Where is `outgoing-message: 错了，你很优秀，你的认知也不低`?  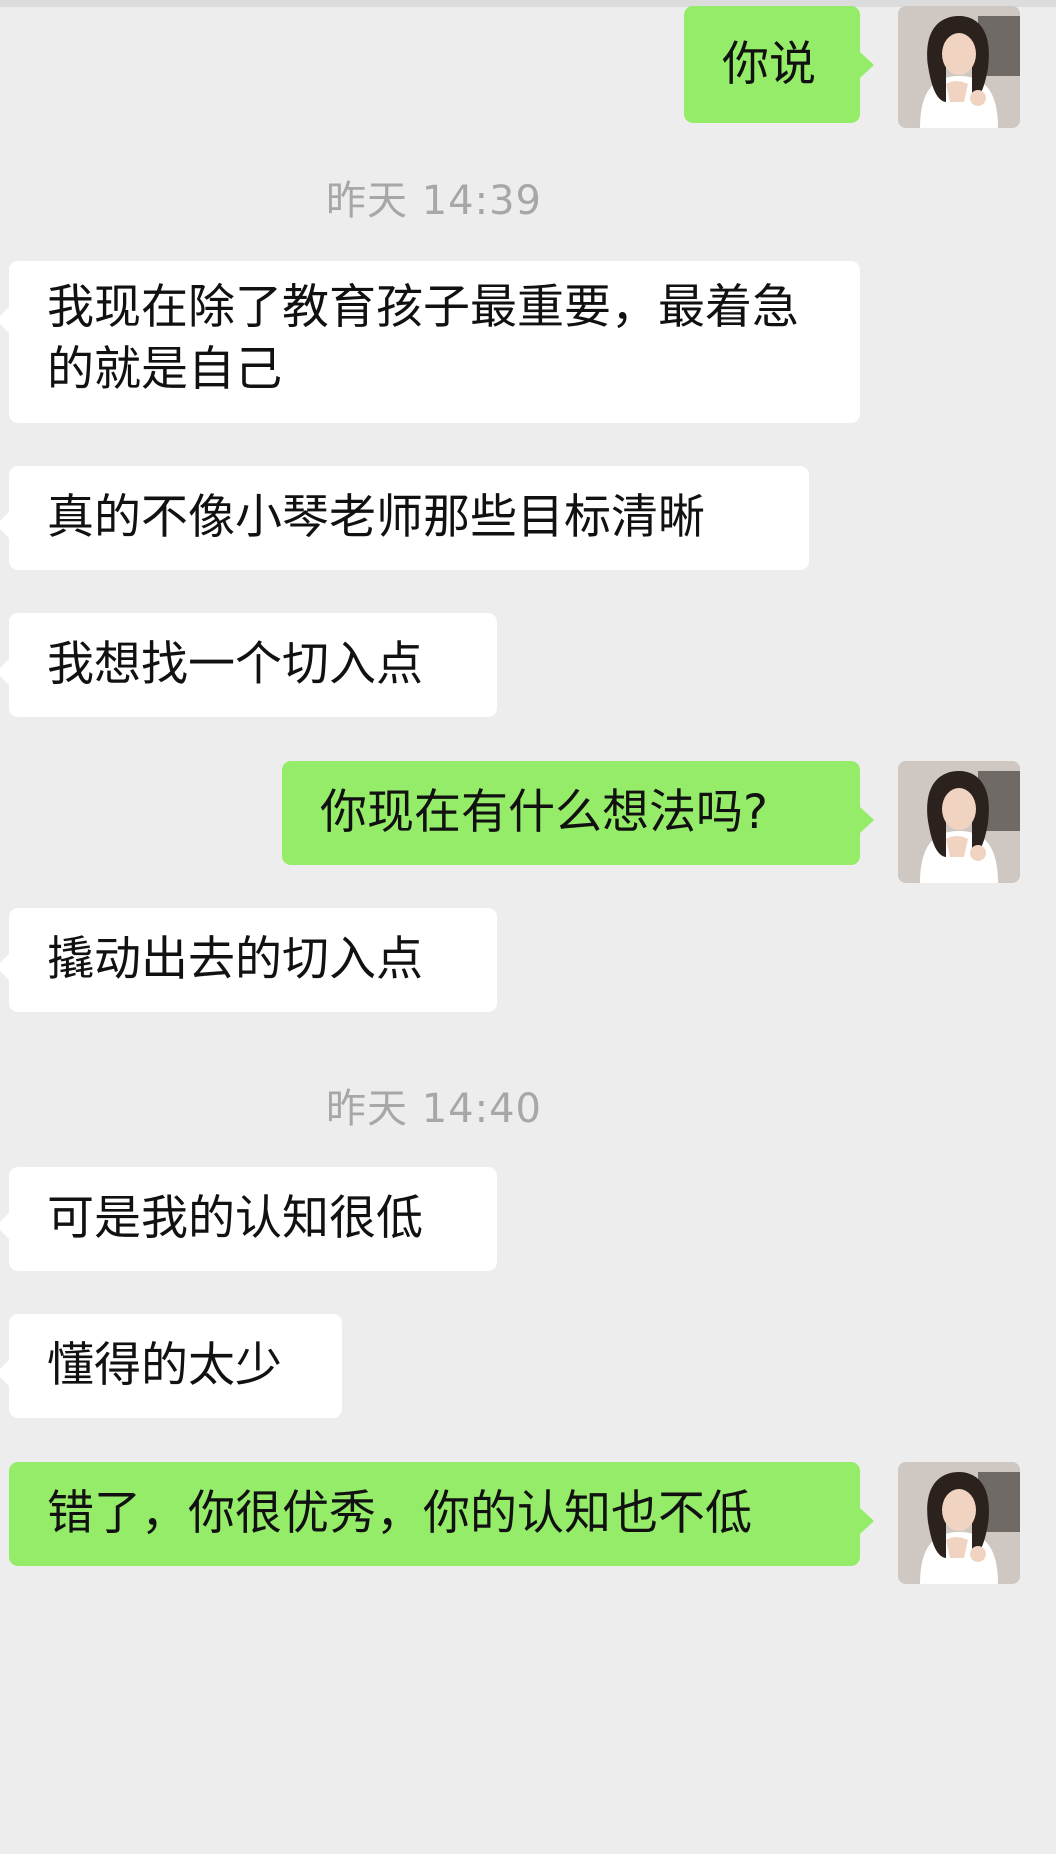
outgoing-message: 错了，你很优秀，你的认知也不低 is located at coordinates (441, 1514).